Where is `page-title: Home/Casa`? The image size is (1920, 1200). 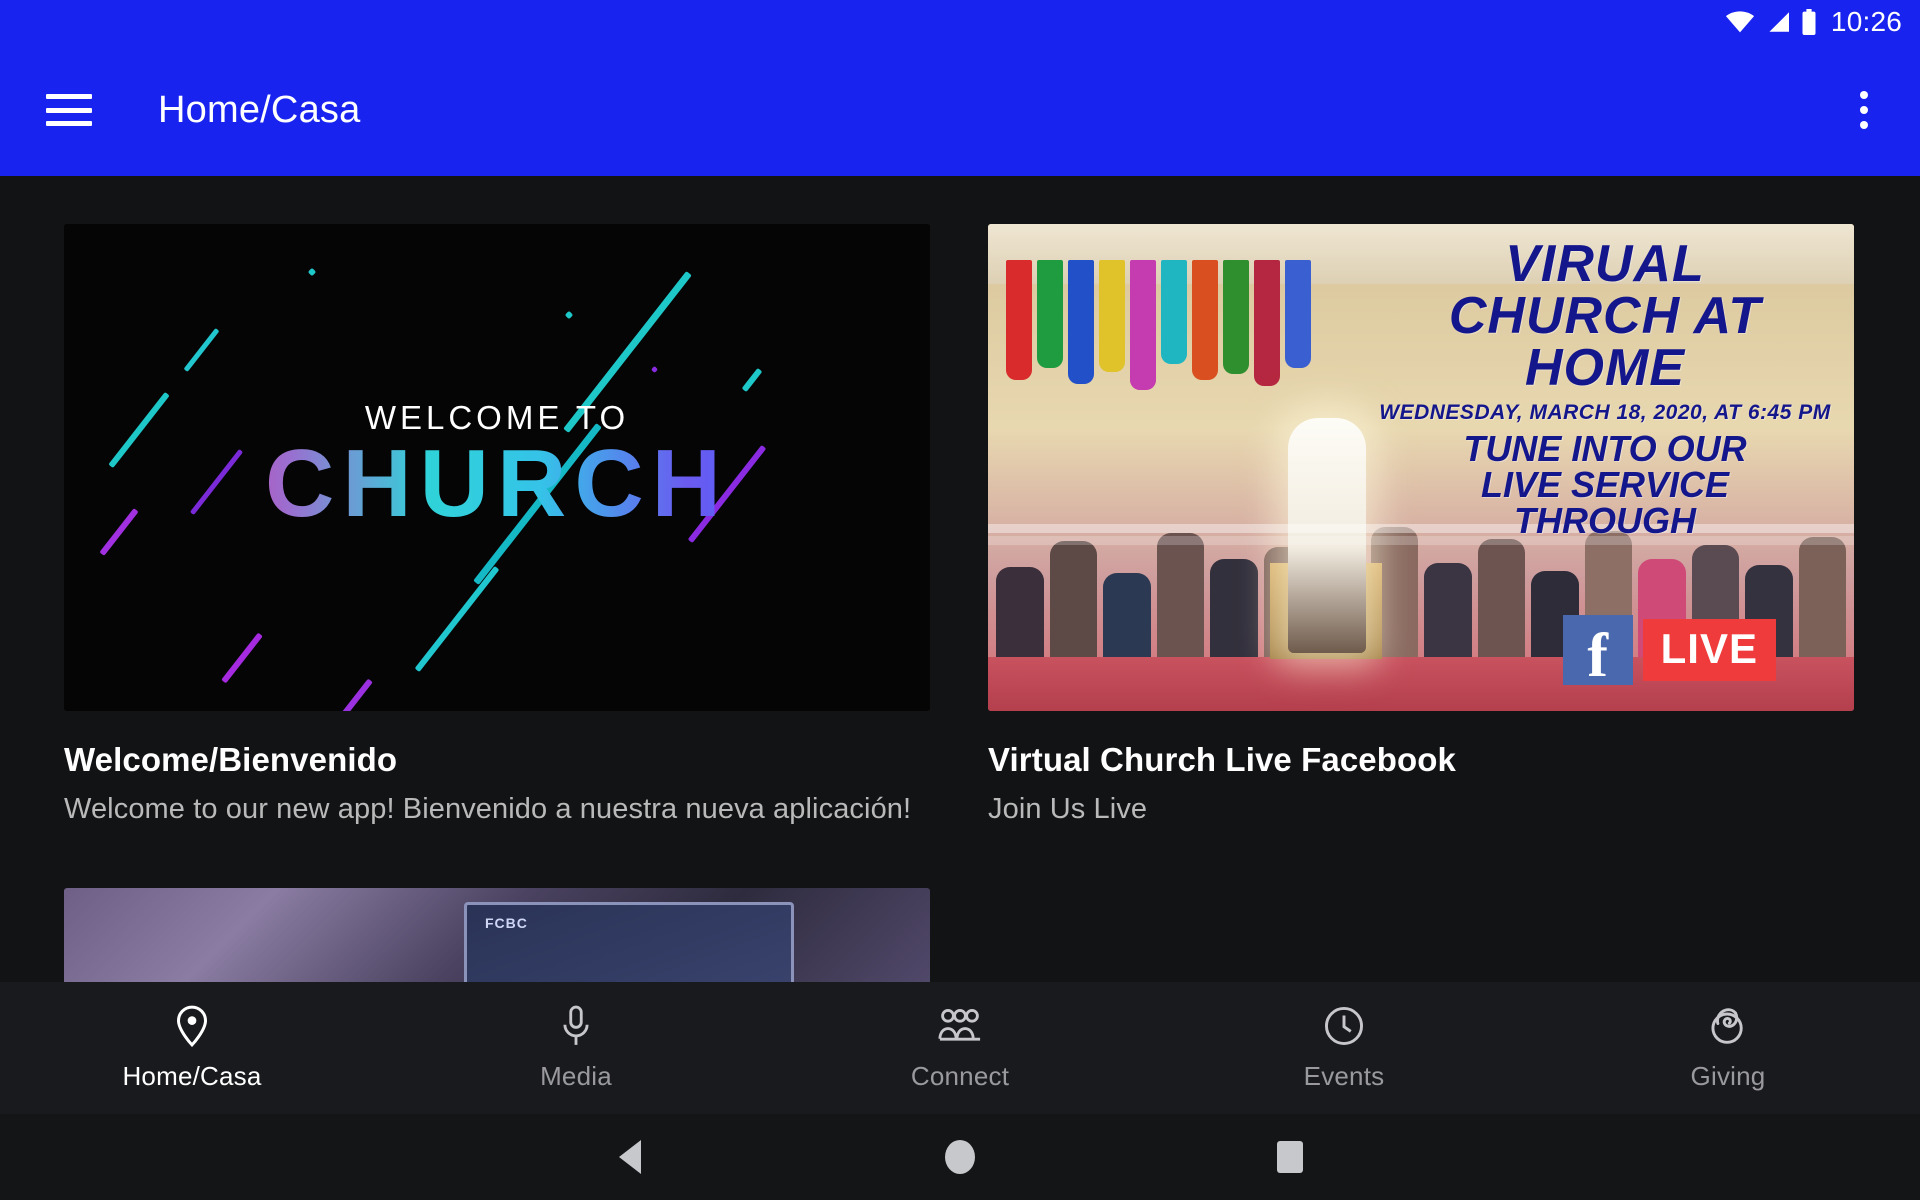 page-title: Home/Casa is located at coordinates (259, 109).